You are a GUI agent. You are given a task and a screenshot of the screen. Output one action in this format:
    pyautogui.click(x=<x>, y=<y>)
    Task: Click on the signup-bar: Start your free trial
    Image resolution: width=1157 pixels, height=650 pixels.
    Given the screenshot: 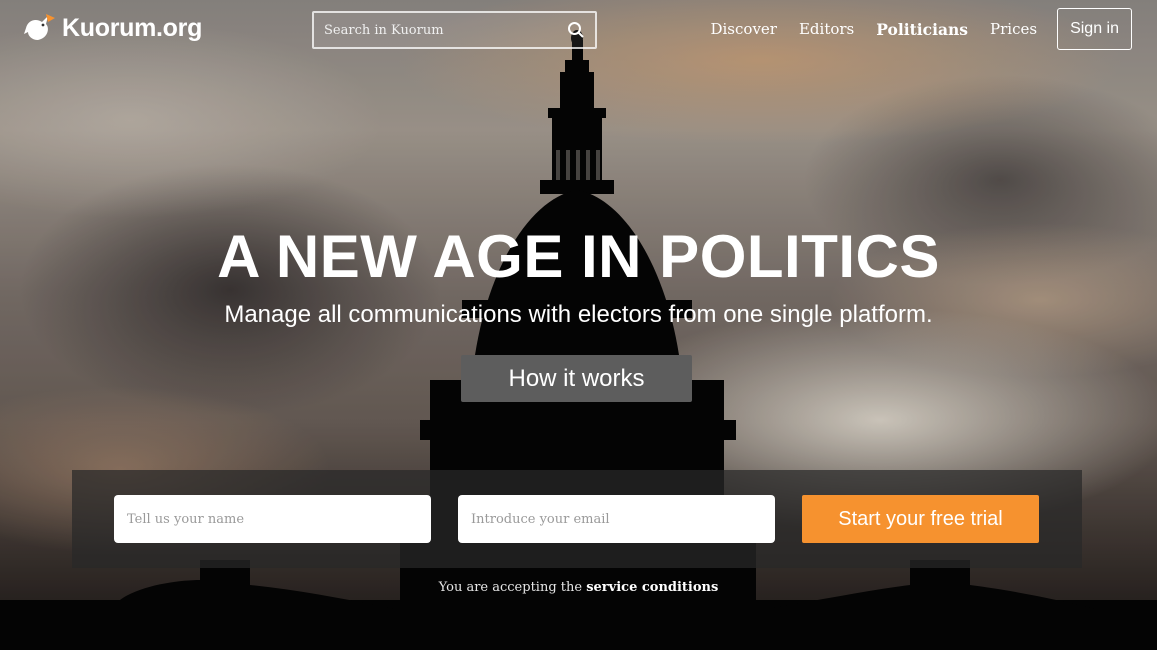 What is the action you would take?
    pyautogui.click(x=577, y=519)
    